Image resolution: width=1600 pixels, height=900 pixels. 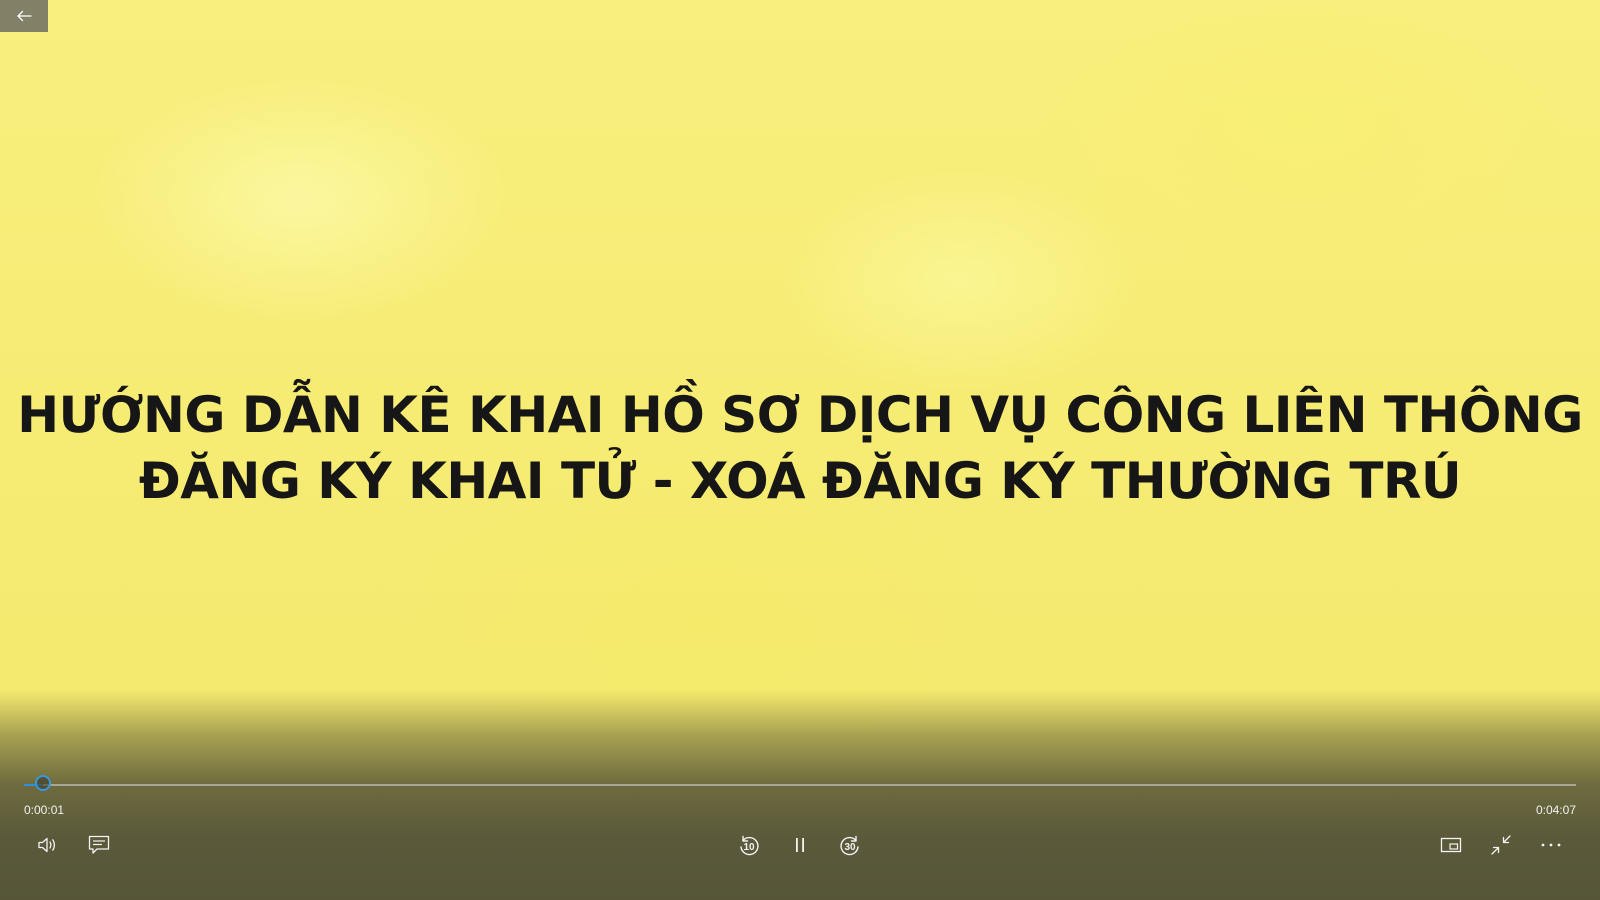 What do you see at coordinates (850, 847) in the screenshot?
I see `skip-forward-seconds: 30` at bounding box center [850, 847].